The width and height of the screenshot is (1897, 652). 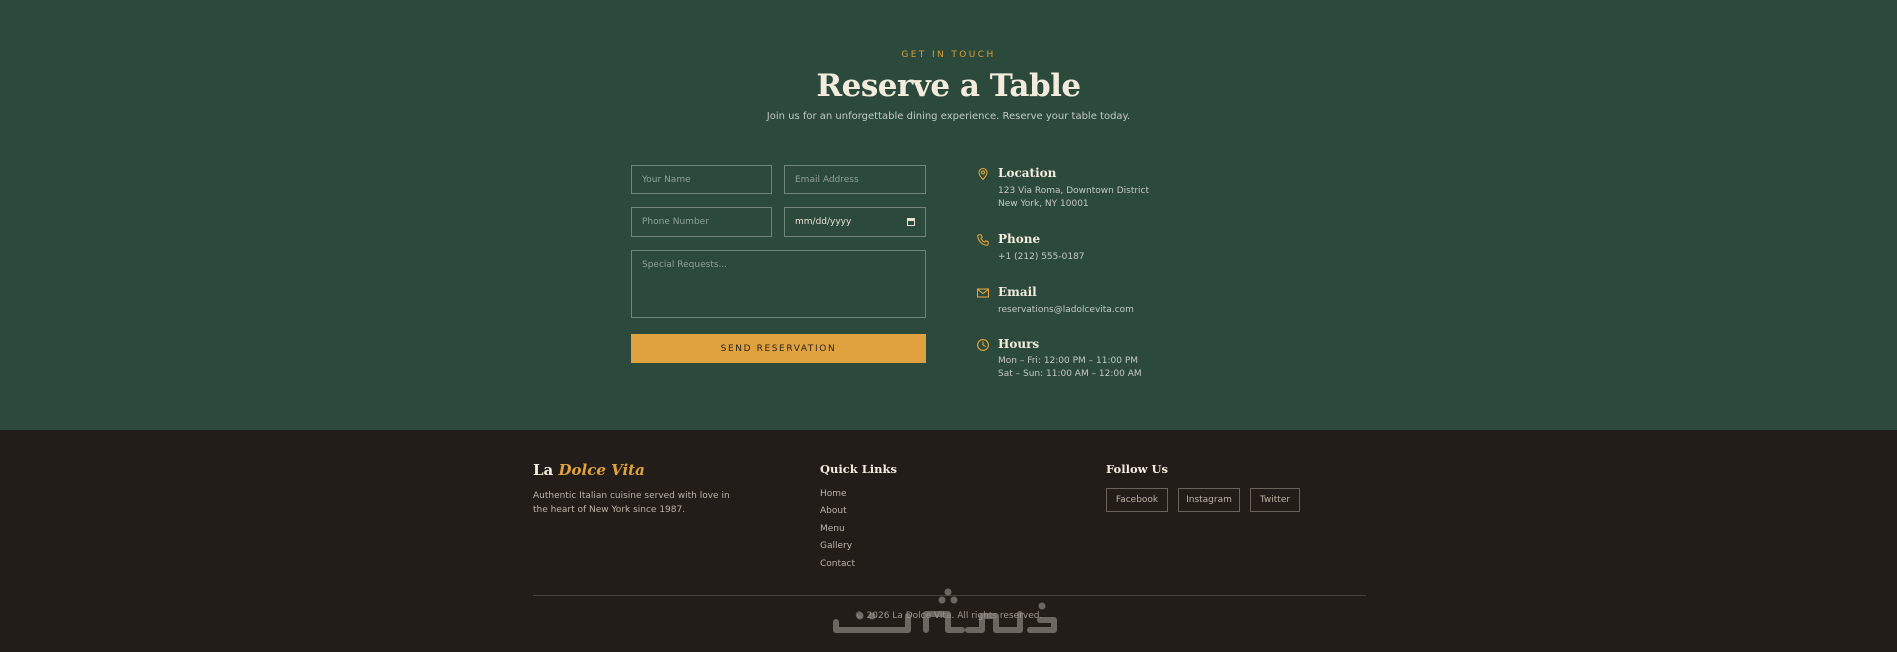 I want to click on footer-logo: La Dolce Vita, so click(x=589, y=470).